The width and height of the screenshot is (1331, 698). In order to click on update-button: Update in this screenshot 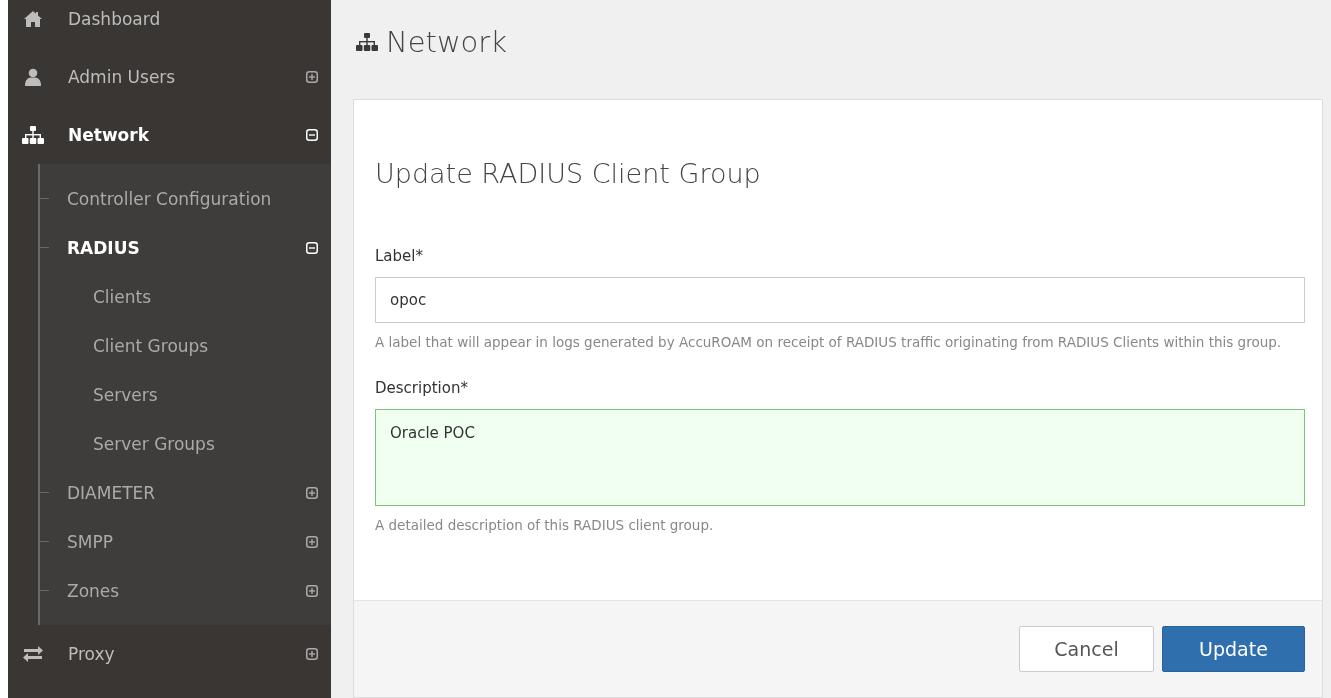, I will do `click(1233, 649)`.